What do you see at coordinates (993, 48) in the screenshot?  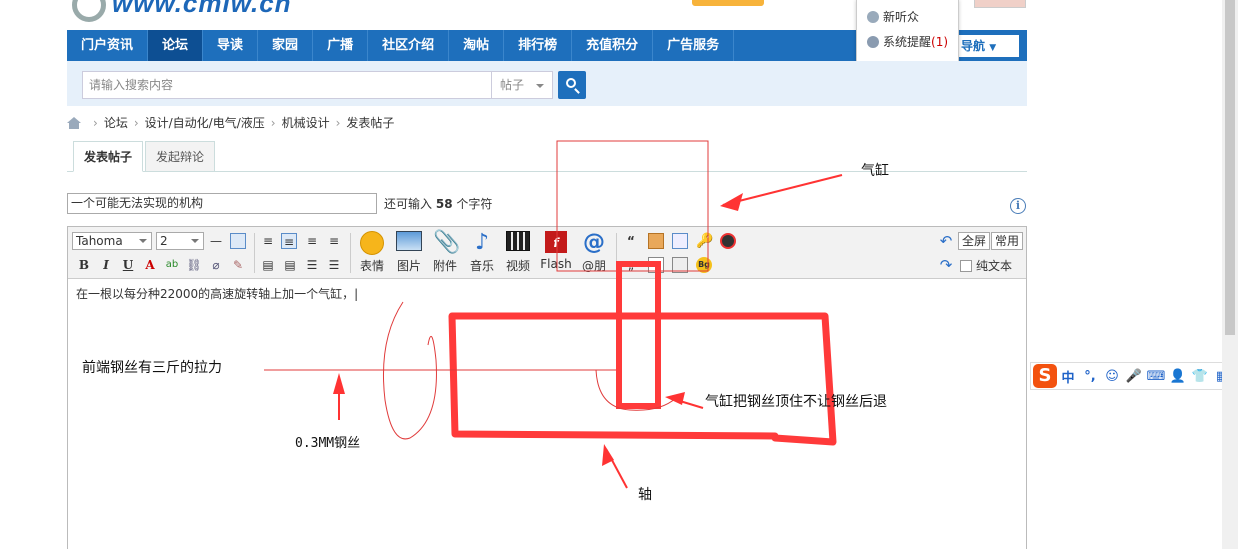 I see `chevron-down-icon: ▼` at bounding box center [993, 48].